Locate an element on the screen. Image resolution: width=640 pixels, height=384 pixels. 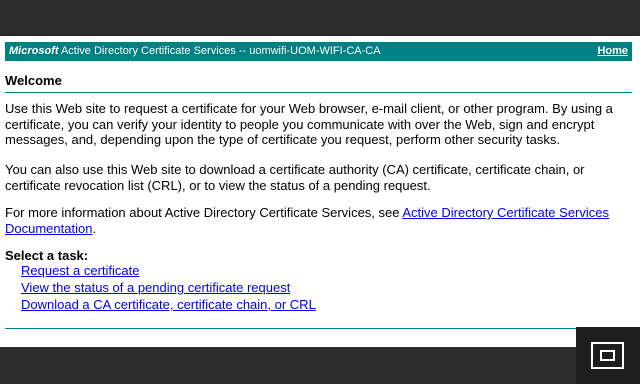
footer-divider is located at coordinates (318, 328).